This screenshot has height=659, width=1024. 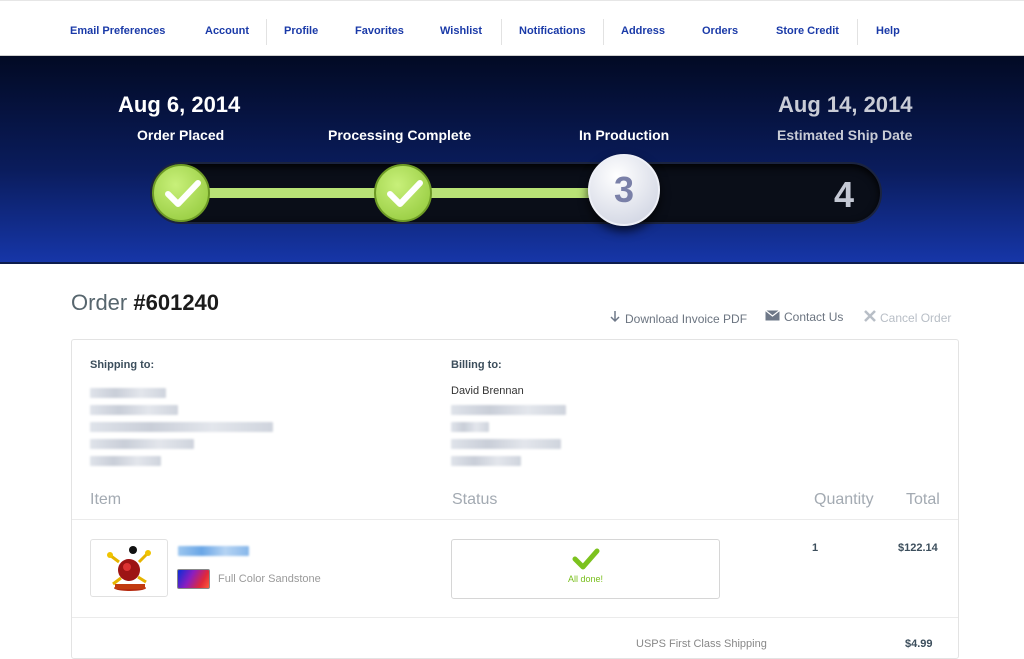 What do you see at coordinates (844, 499) in the screenshot?
I see `column-header-quantity: Quantity` at bounding box center [844, 499].